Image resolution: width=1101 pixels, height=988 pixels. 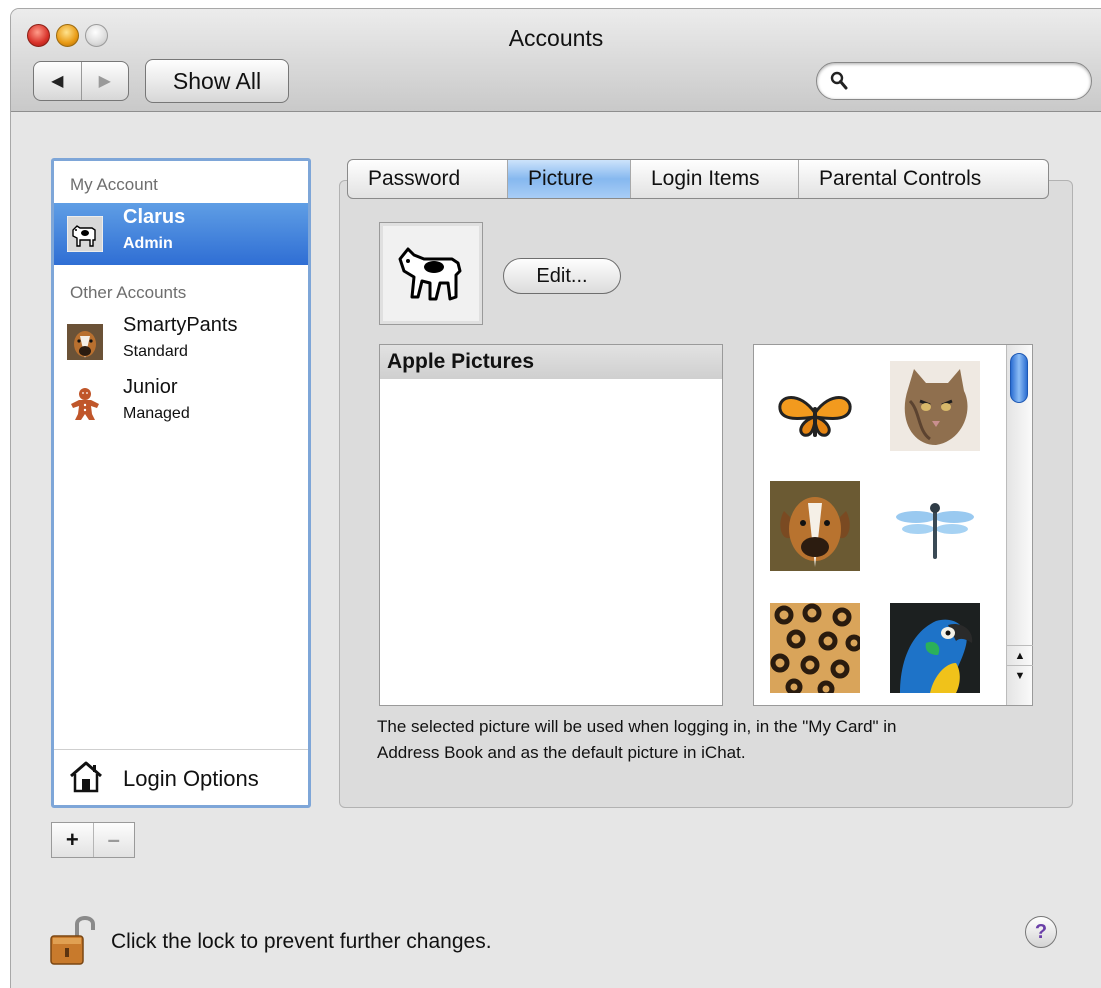 What do you see at coordinates (154, 217) in the screenshot?
I see `account-name: Clarus` at bounding box center [154, 217].